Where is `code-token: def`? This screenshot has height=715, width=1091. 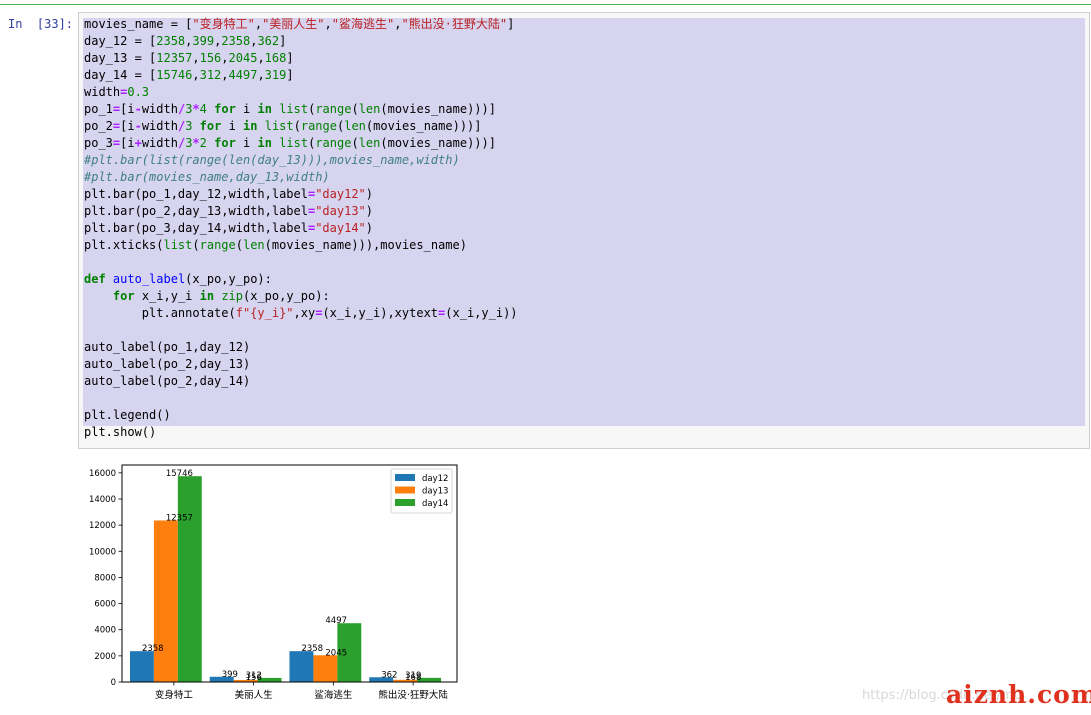 code-token: def is located at coordinates (95, 279).